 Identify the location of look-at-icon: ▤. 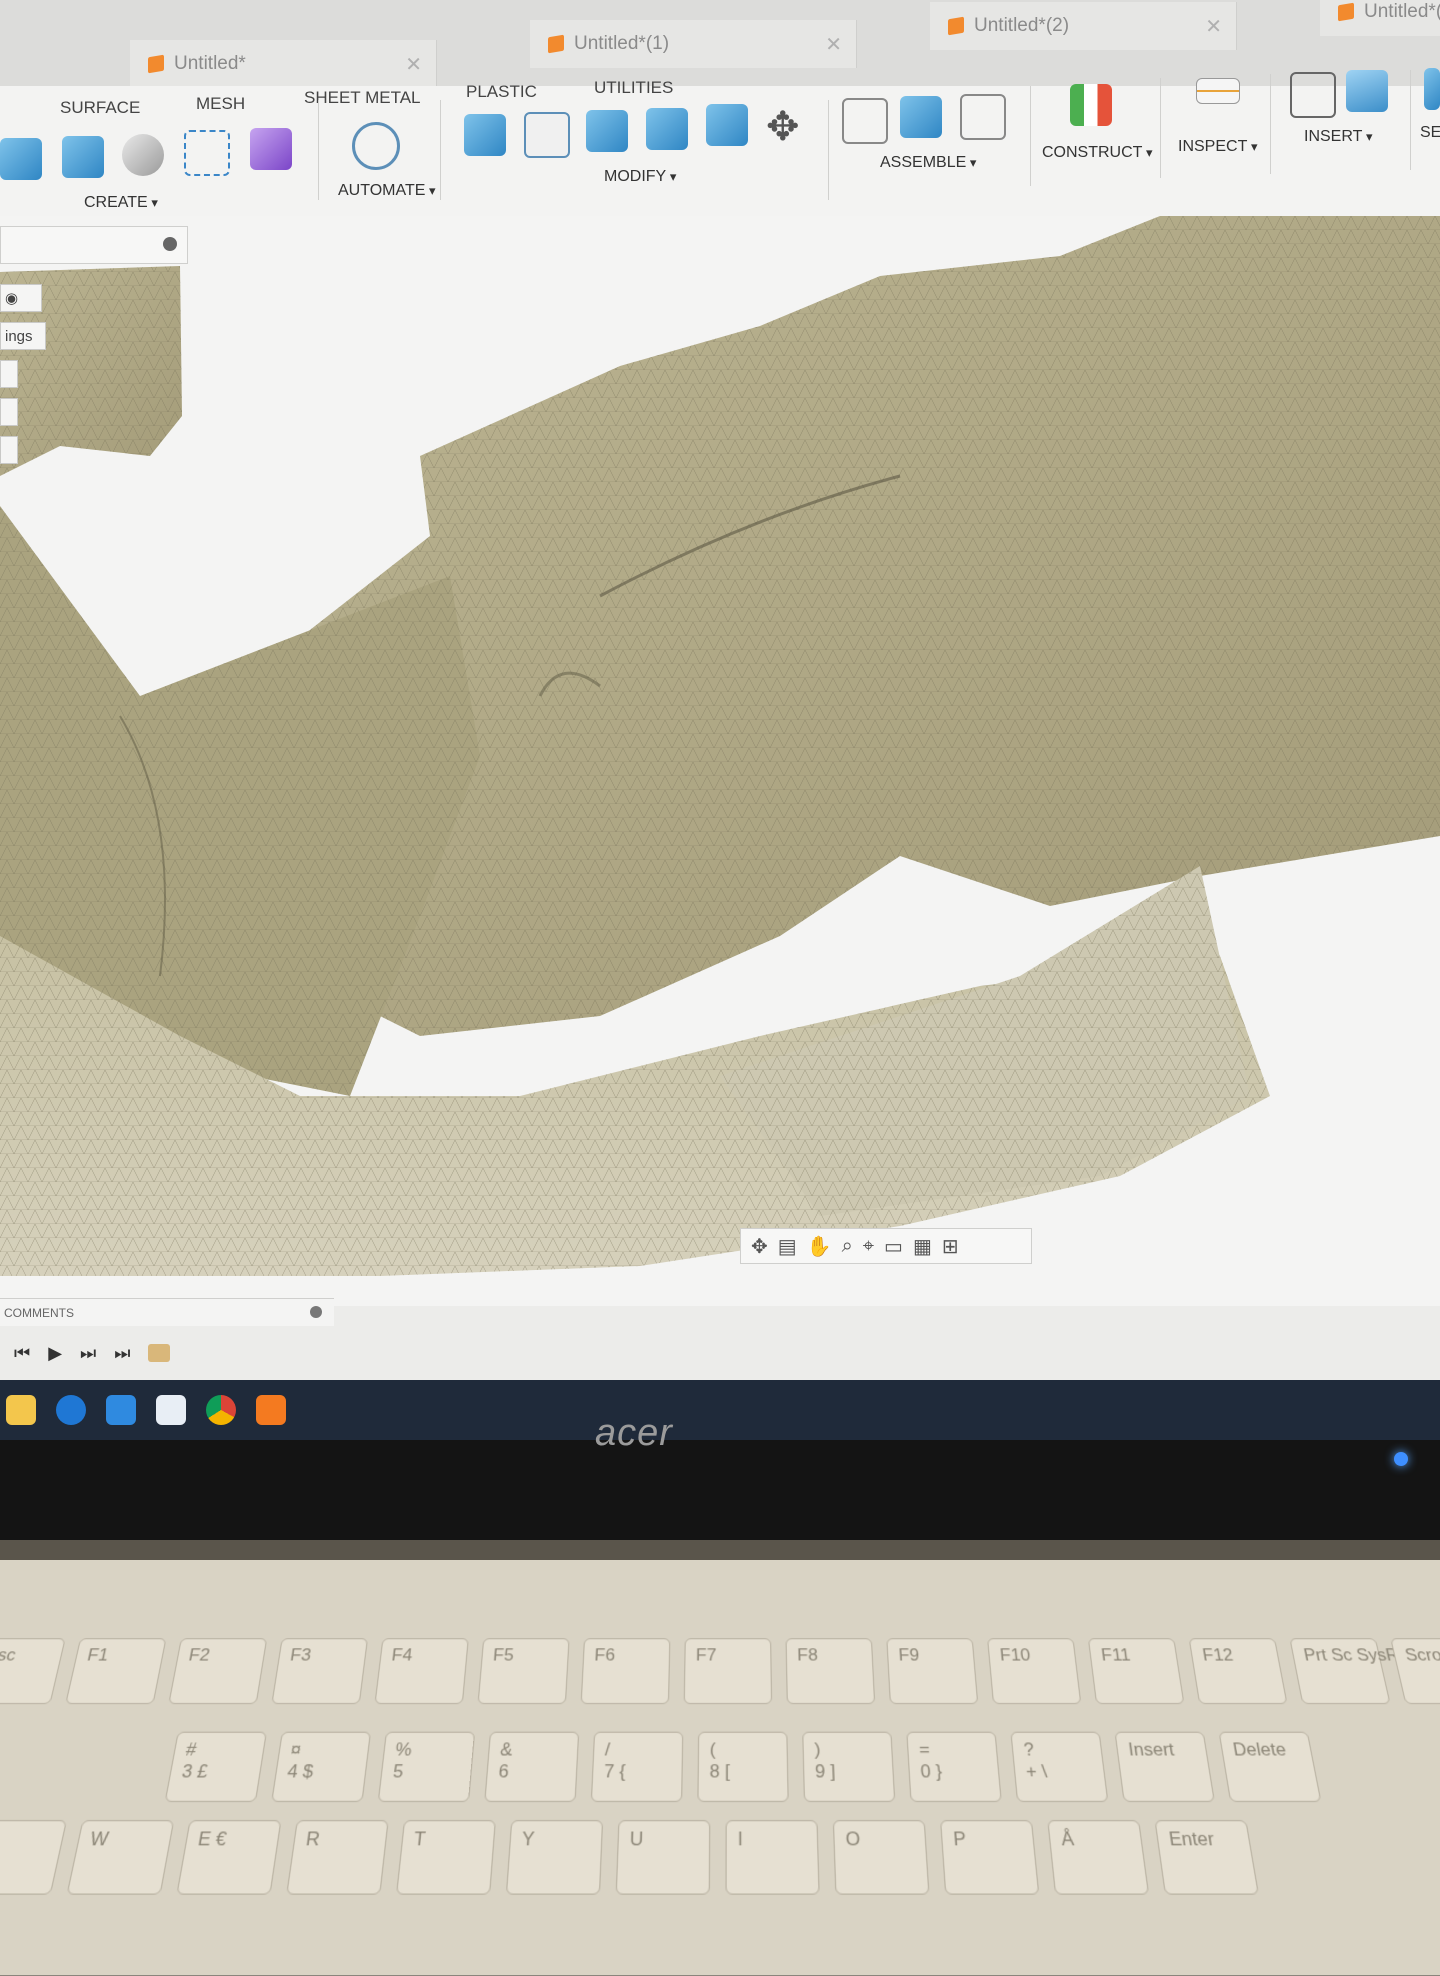
(787, 1246).